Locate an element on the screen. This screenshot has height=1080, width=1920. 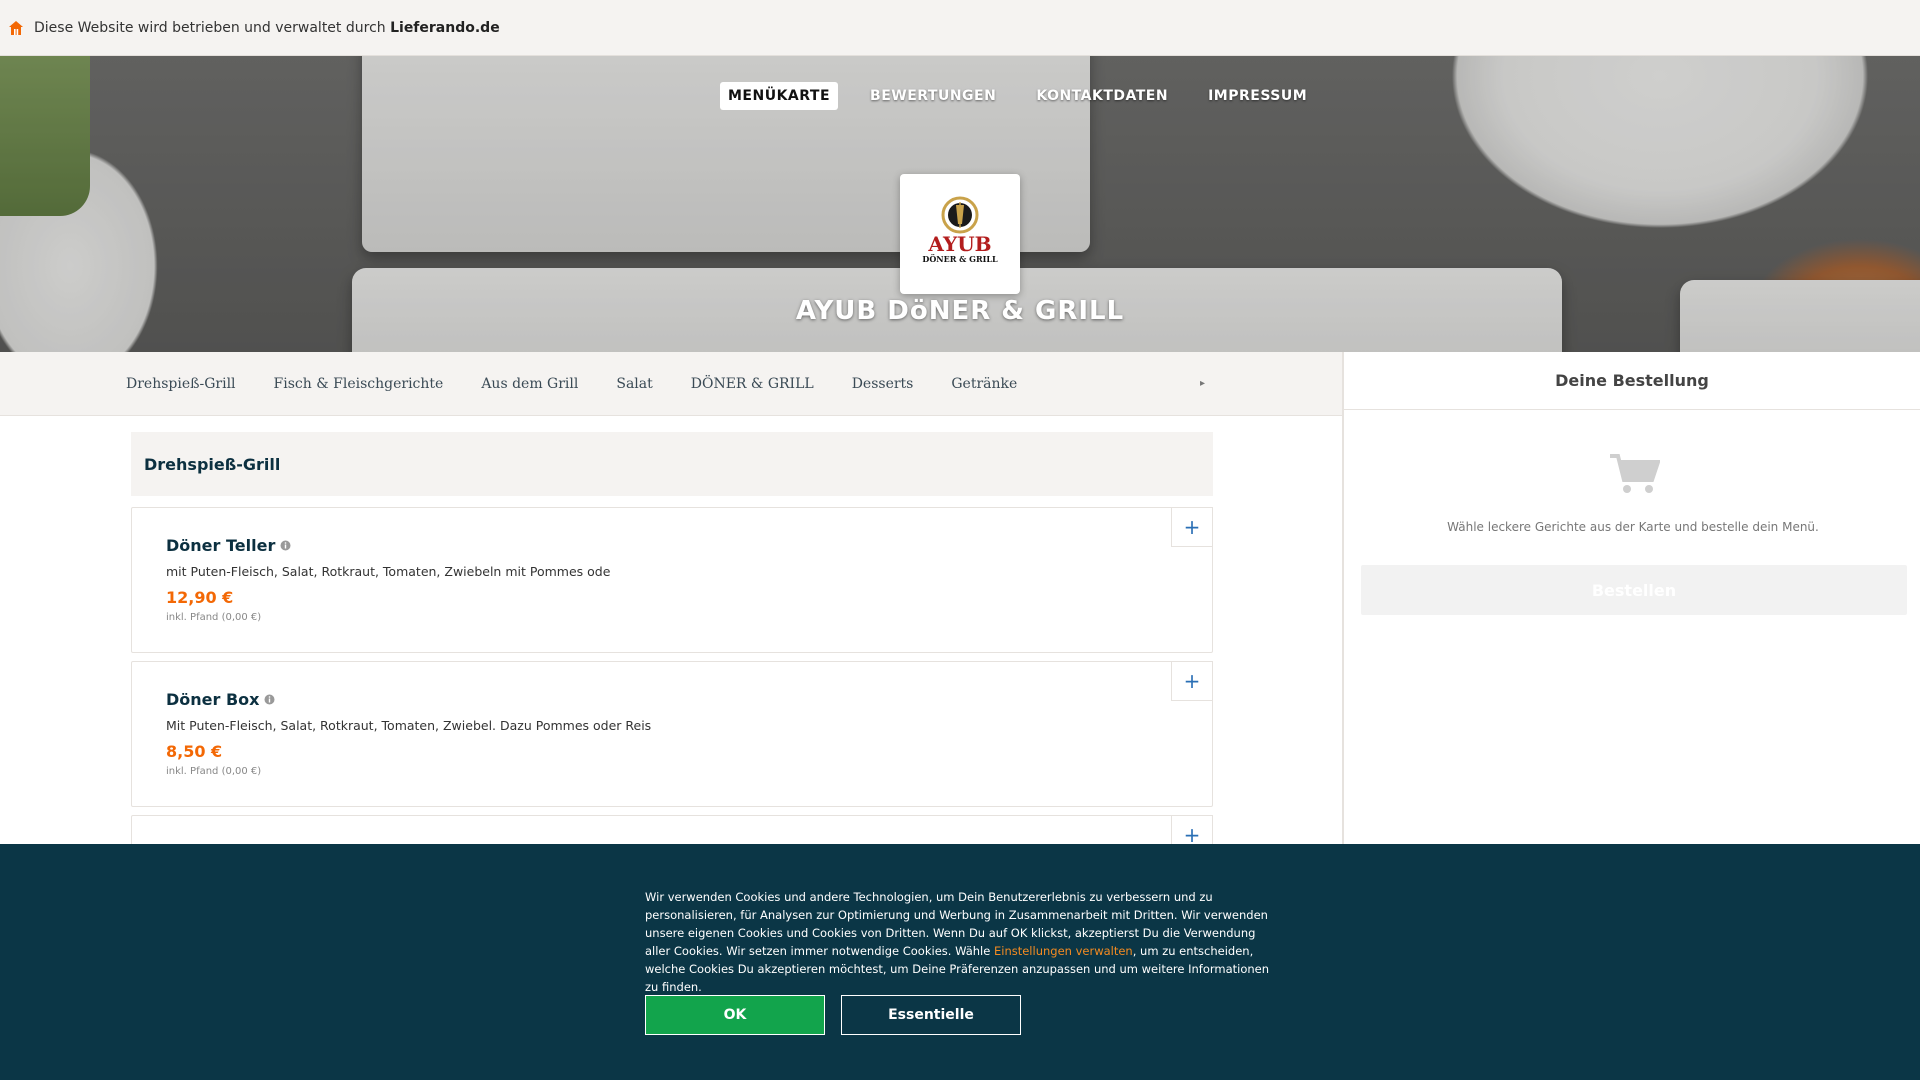
category-getraenke: Getränke is located at coordinates (984, 384).